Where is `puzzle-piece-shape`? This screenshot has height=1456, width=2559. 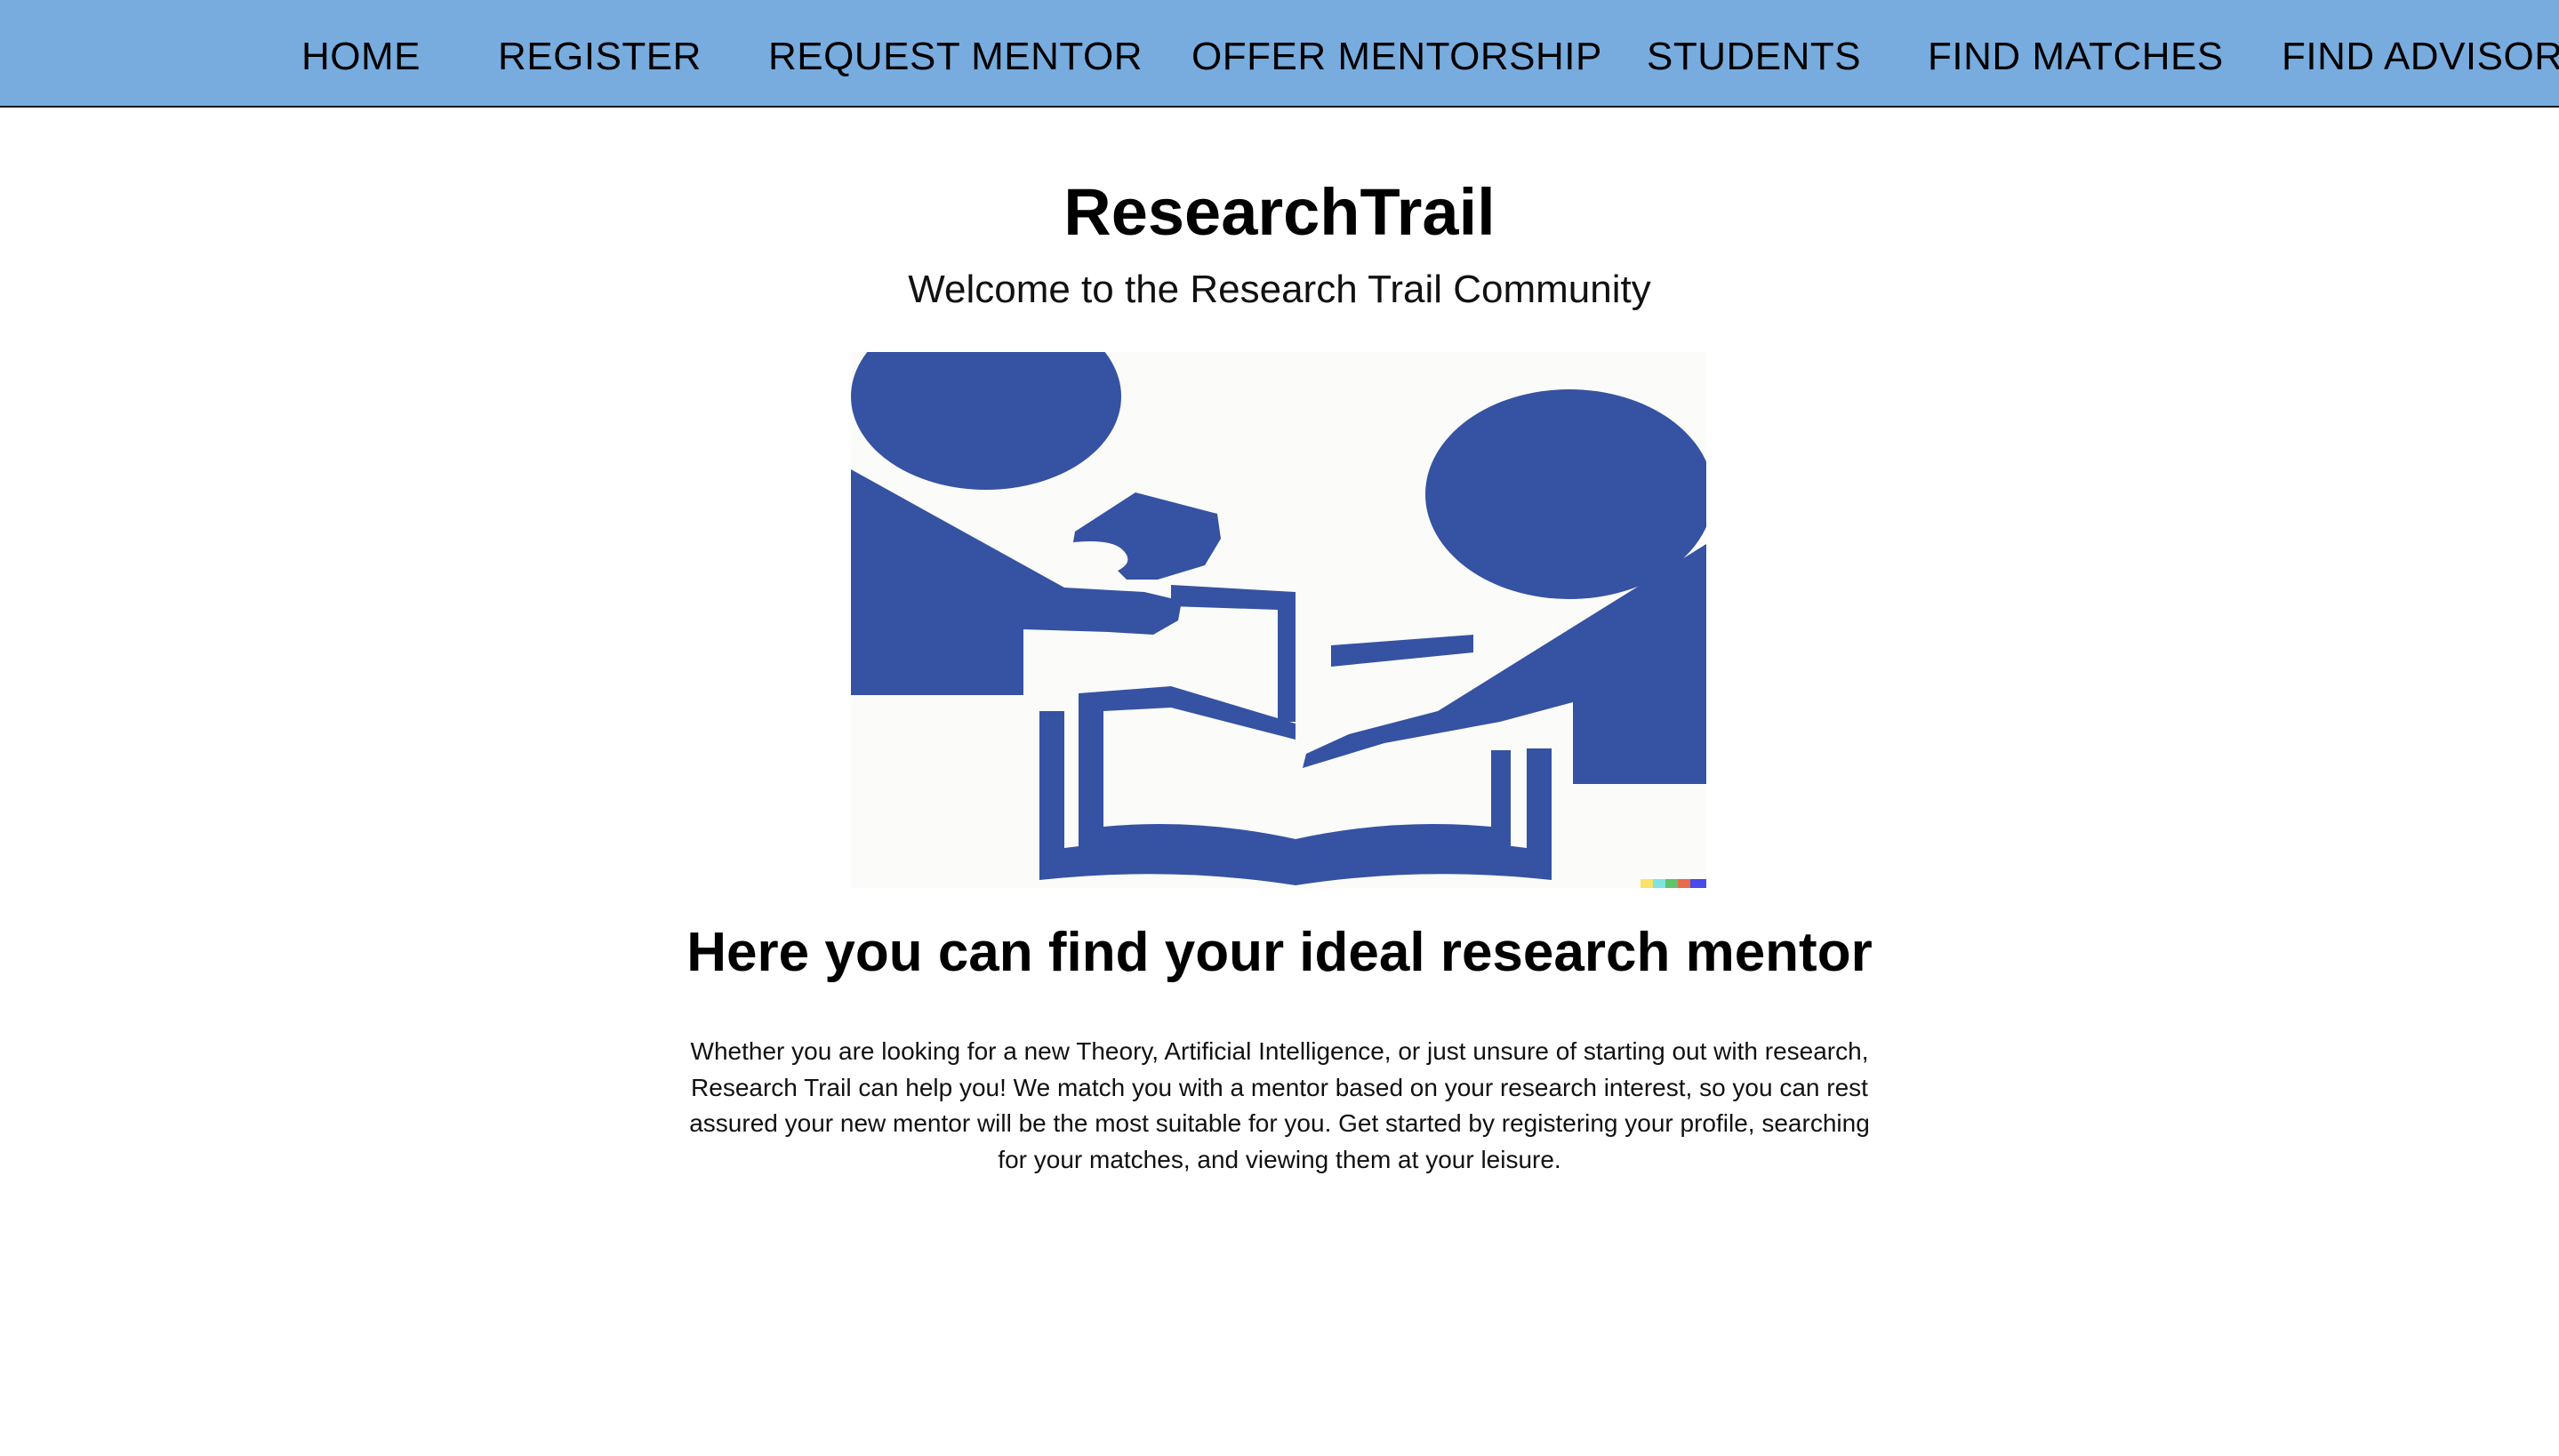
puzzle-piece-shape is located at coordinates (1147, 536).